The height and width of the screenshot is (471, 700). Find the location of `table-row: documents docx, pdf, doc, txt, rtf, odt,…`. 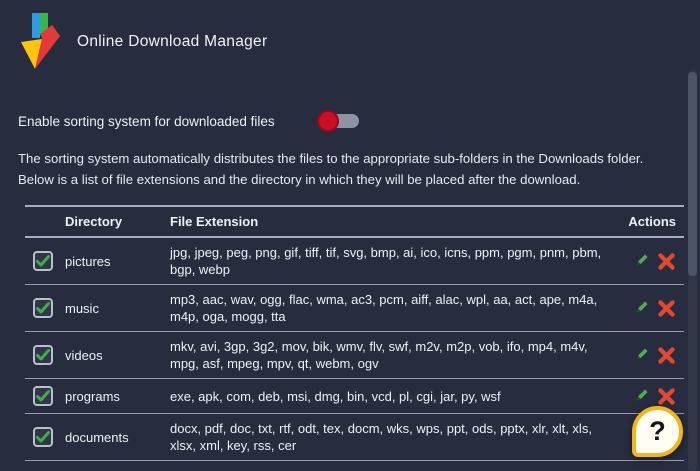

table-row: documents docx, pdf, doc, txt, rtf, odt,… is located at coordinates (354, 437).